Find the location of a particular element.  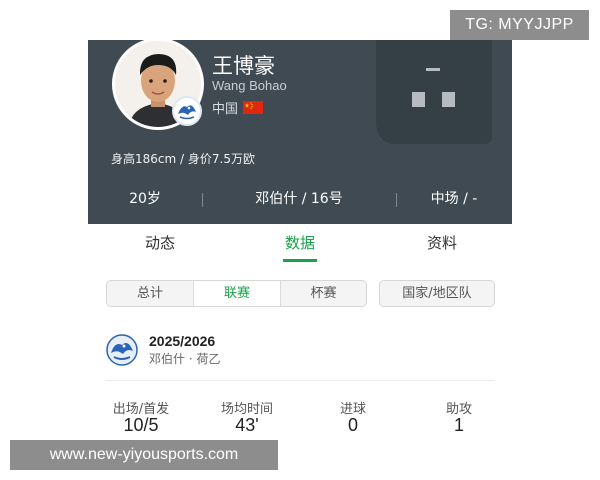

club-badge-icon is located at coordinates (187, 111).